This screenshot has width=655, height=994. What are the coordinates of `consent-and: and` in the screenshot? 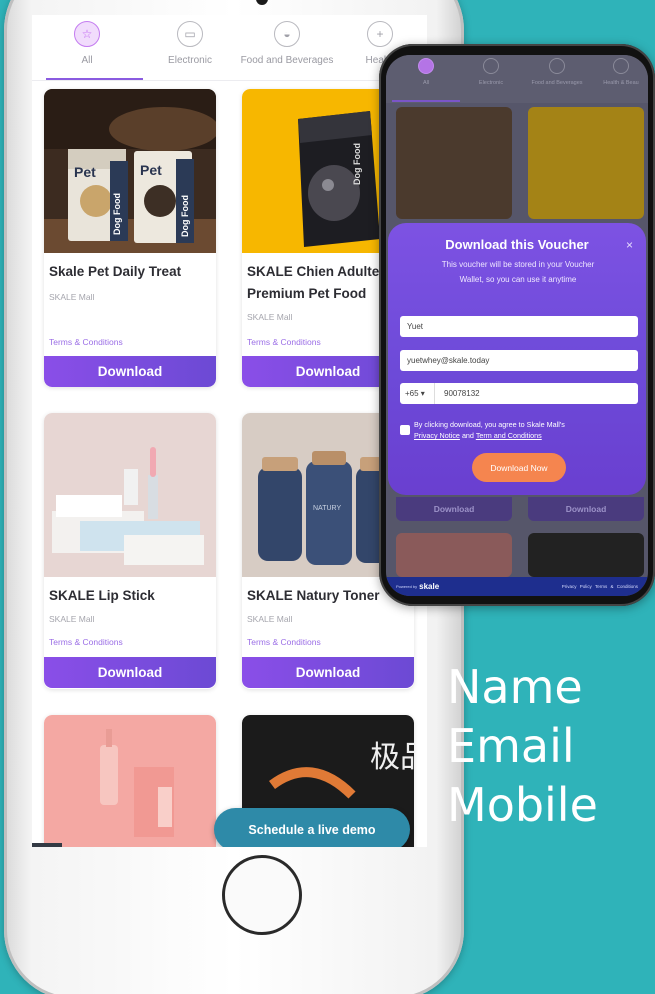 It's located at (467, 435).